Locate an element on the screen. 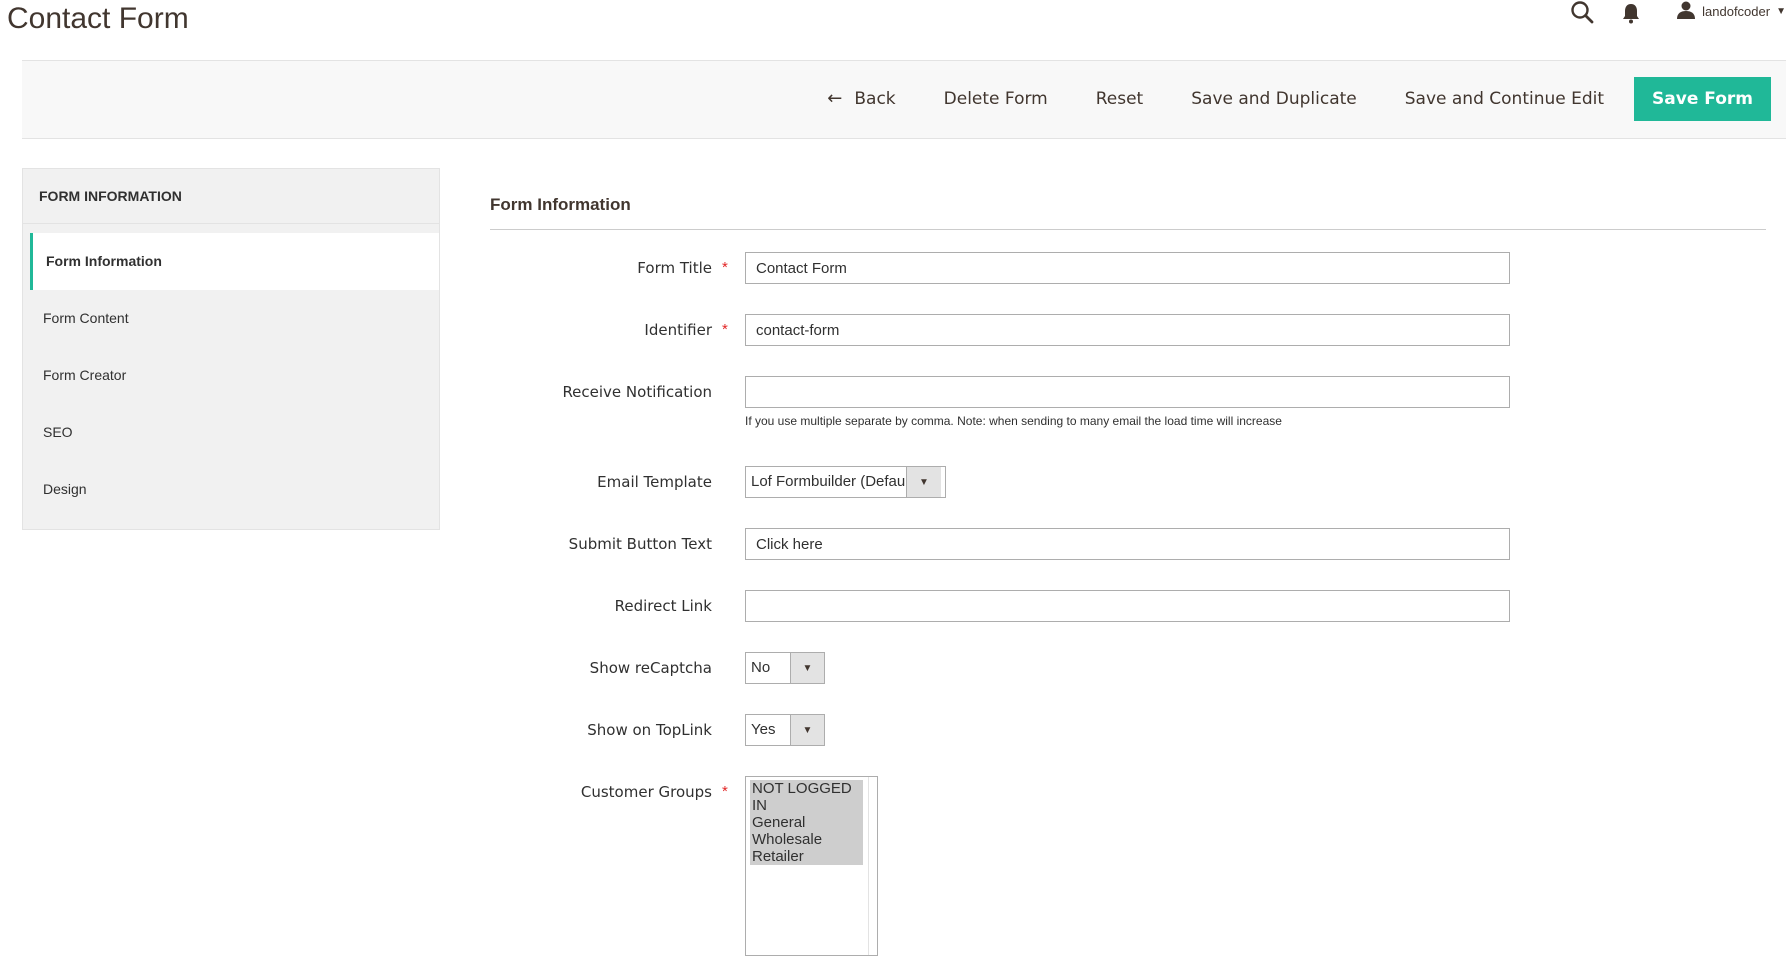 This screenshot has width=1786, height=979. sidebar-item-form-content: Form Content is located at coordinates (231, 318).